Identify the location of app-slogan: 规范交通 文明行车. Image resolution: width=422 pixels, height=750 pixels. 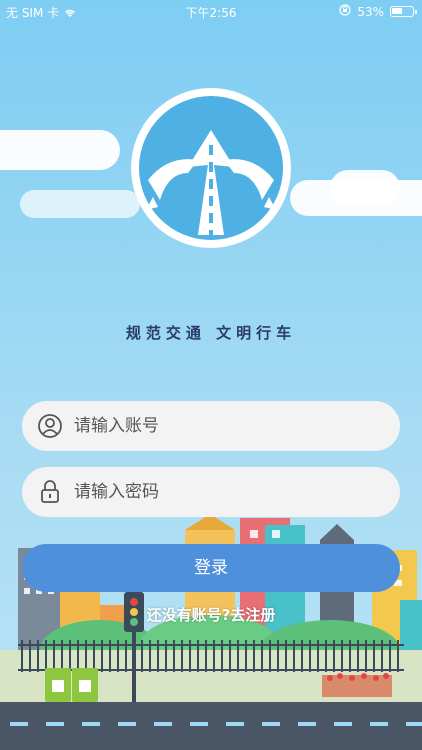
(211, 333).